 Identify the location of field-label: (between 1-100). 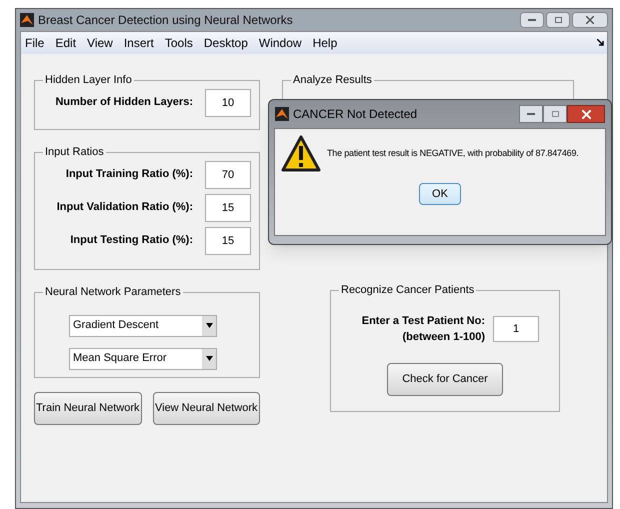
(443, 337).